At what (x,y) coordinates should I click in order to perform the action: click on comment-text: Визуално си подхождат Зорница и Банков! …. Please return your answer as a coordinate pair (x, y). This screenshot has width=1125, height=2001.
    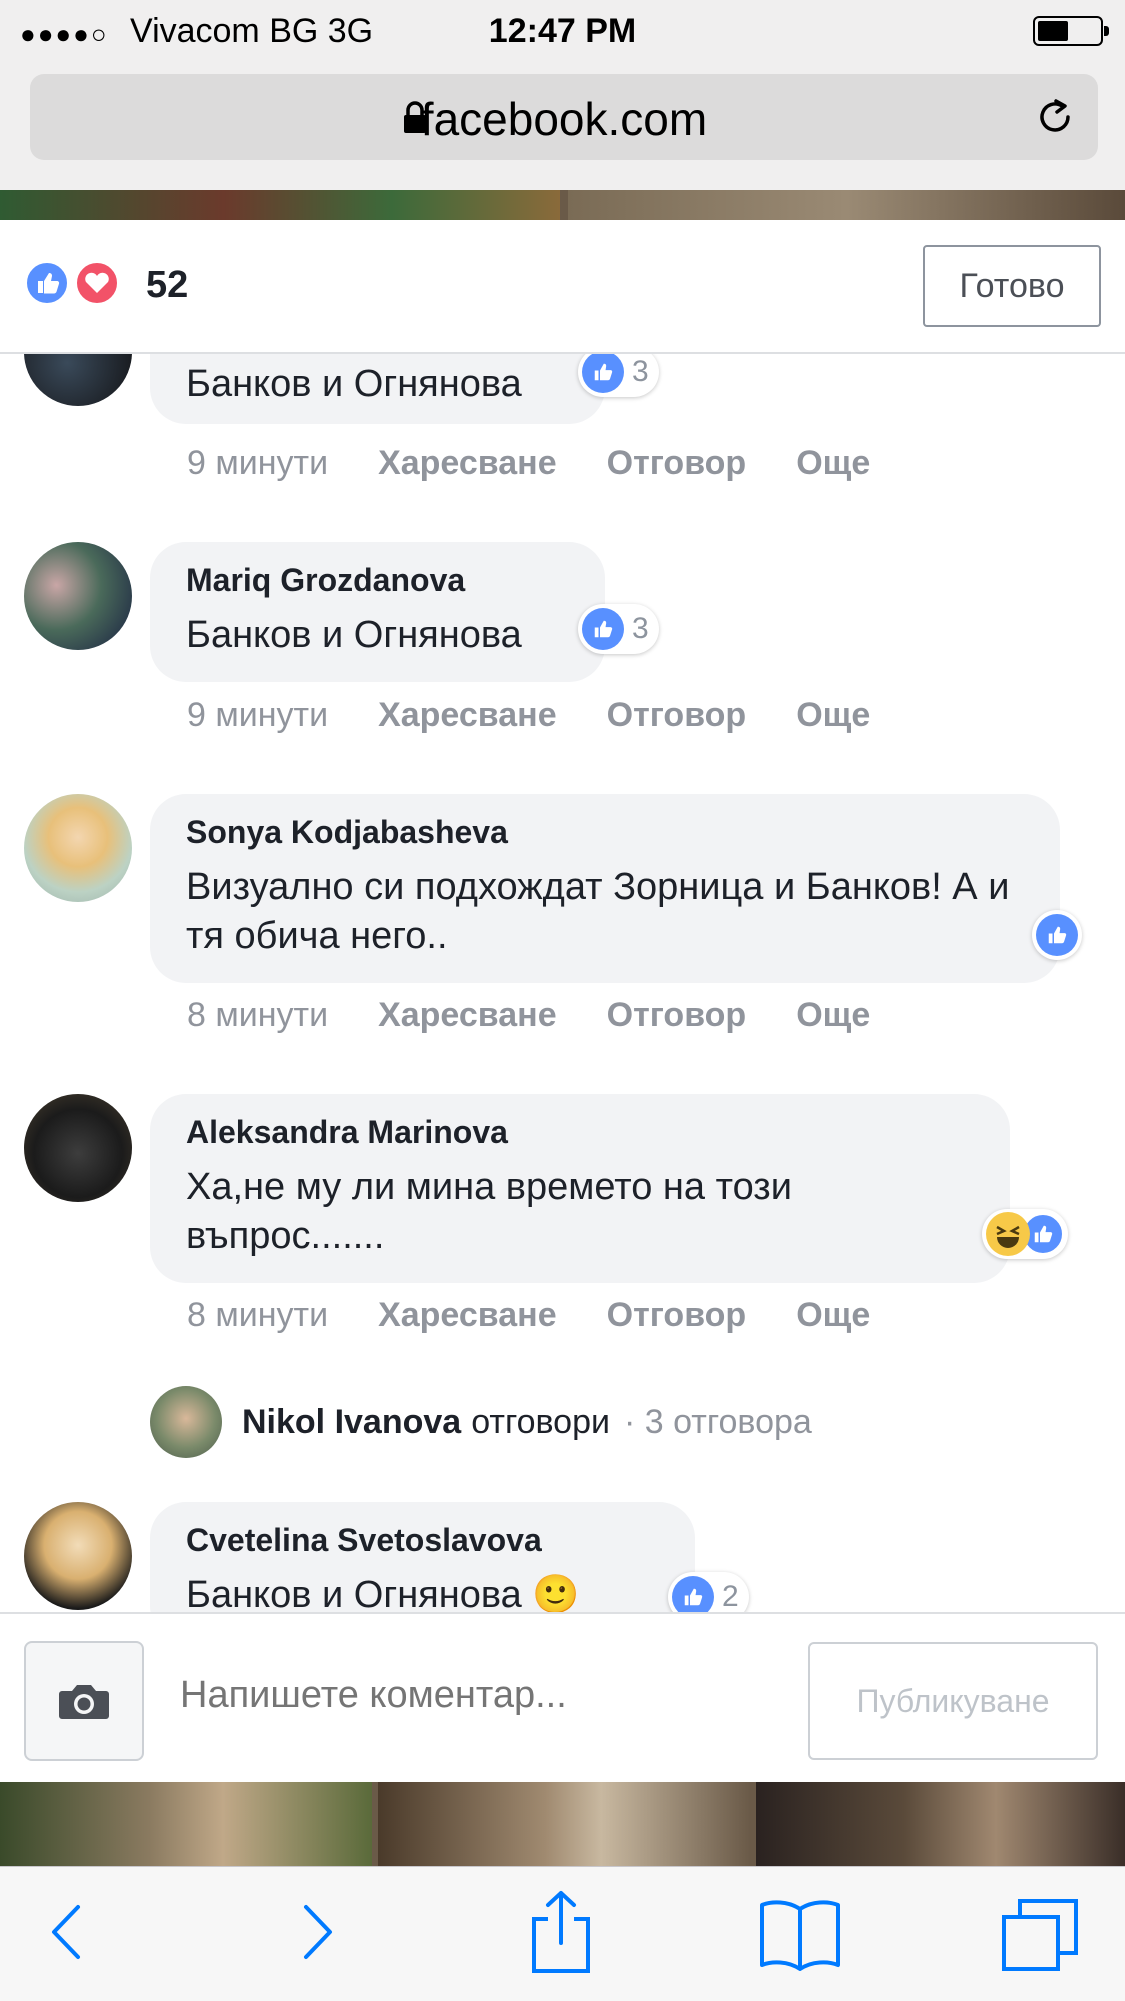
    Looking at the image, I should click on (598, 911).